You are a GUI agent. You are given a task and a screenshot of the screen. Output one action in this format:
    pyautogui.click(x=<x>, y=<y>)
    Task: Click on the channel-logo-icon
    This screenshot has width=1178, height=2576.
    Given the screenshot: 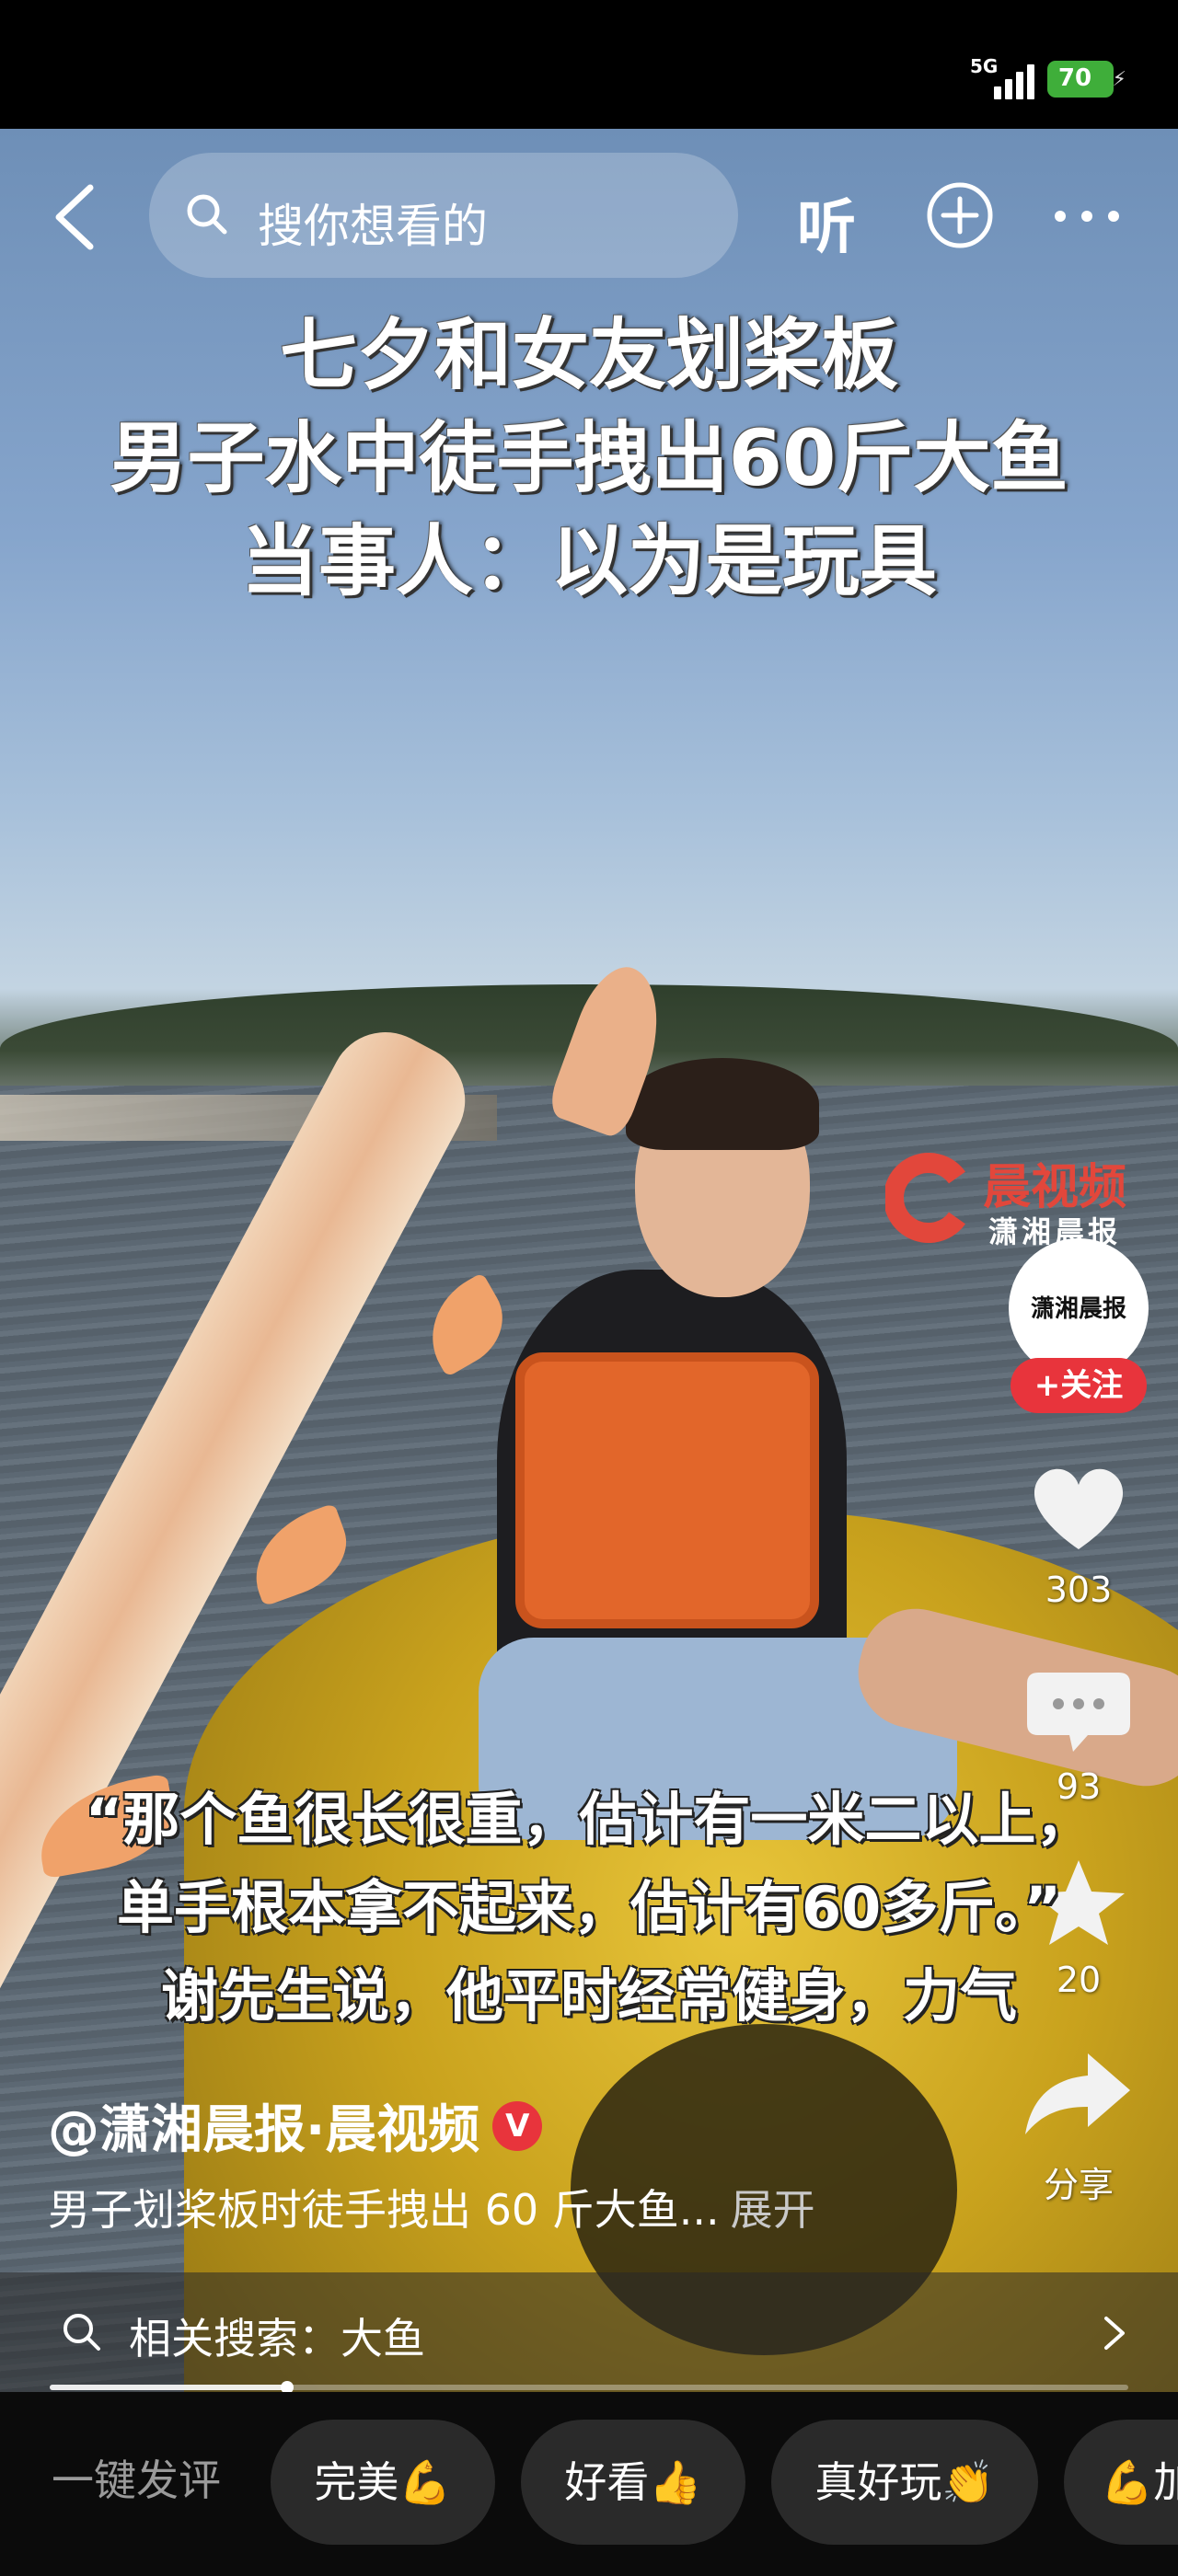 What is the action you would take?
    pyautogui.click(x=925, y=1198)
    